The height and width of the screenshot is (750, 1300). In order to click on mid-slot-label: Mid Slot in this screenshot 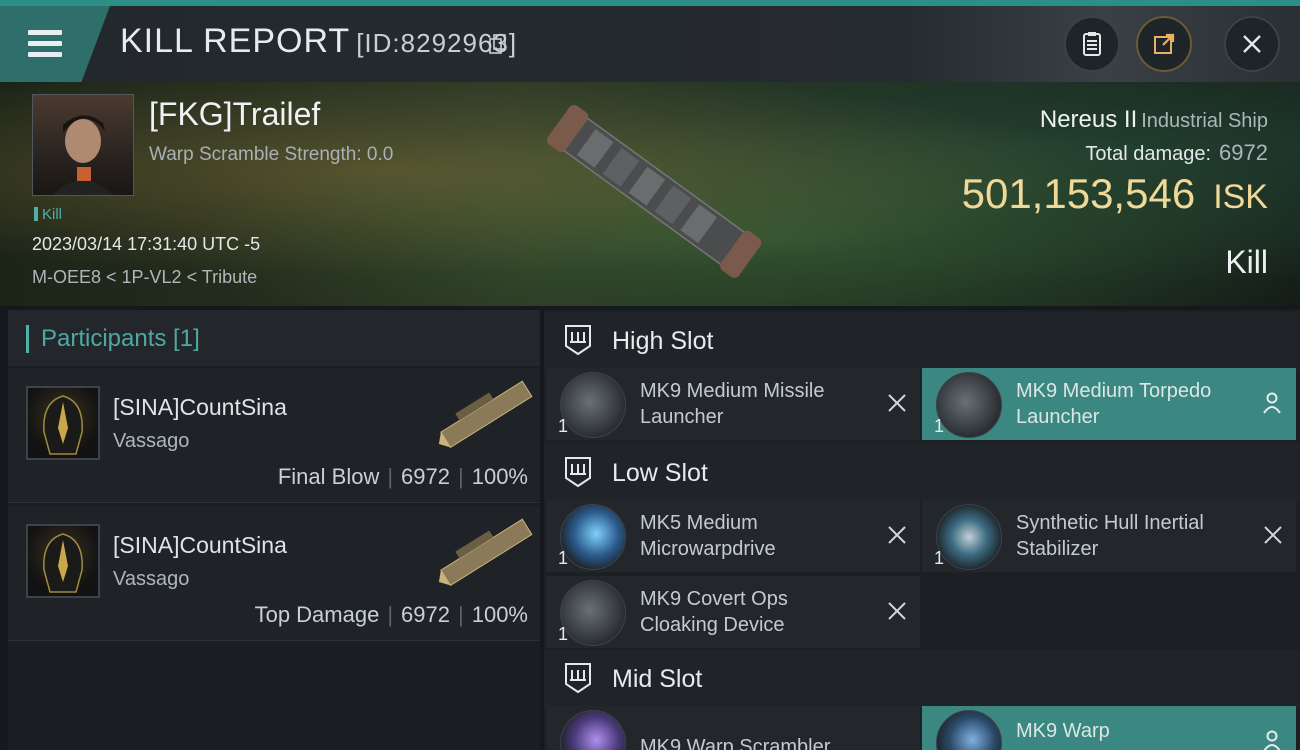, I will do `click(657, 679)`.